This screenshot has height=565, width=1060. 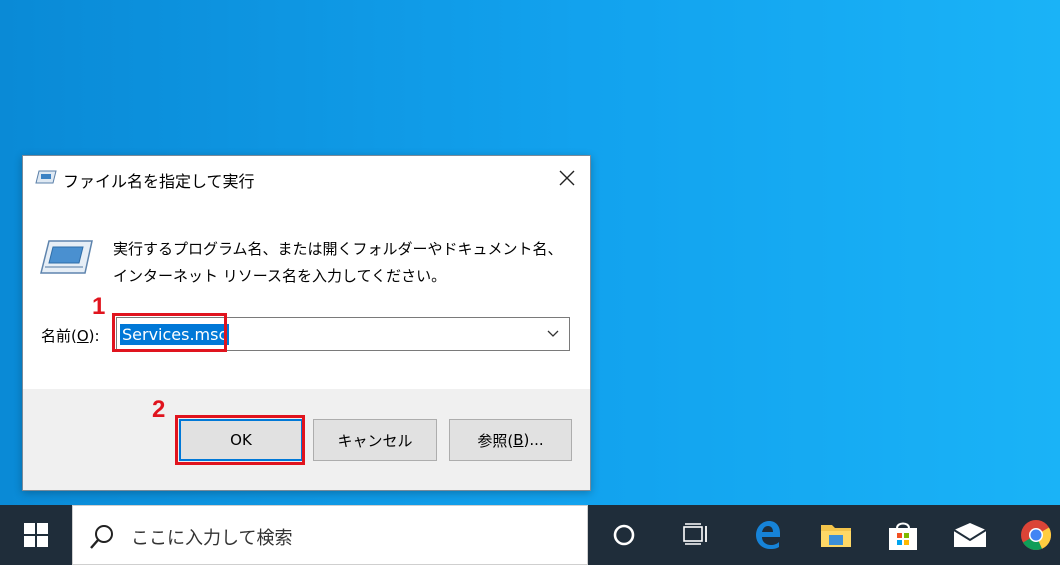 I want to click on task-view-button, so click(x=697, y=535).